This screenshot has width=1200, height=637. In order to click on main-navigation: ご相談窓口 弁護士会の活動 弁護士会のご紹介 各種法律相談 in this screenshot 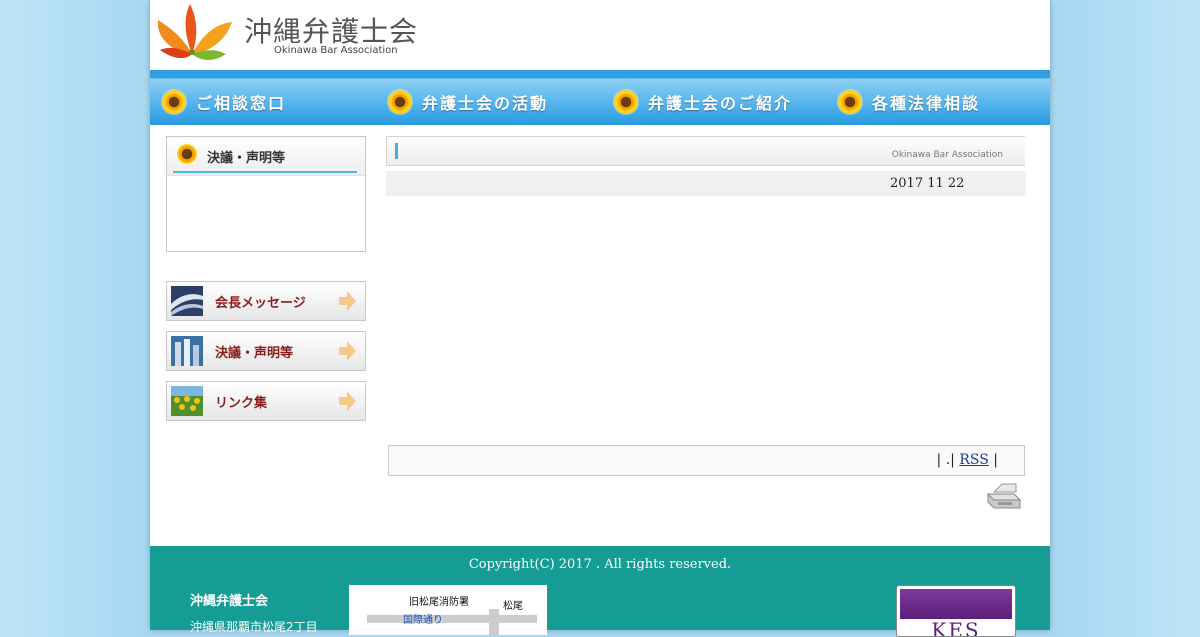, I will do `click(600, 97)`.